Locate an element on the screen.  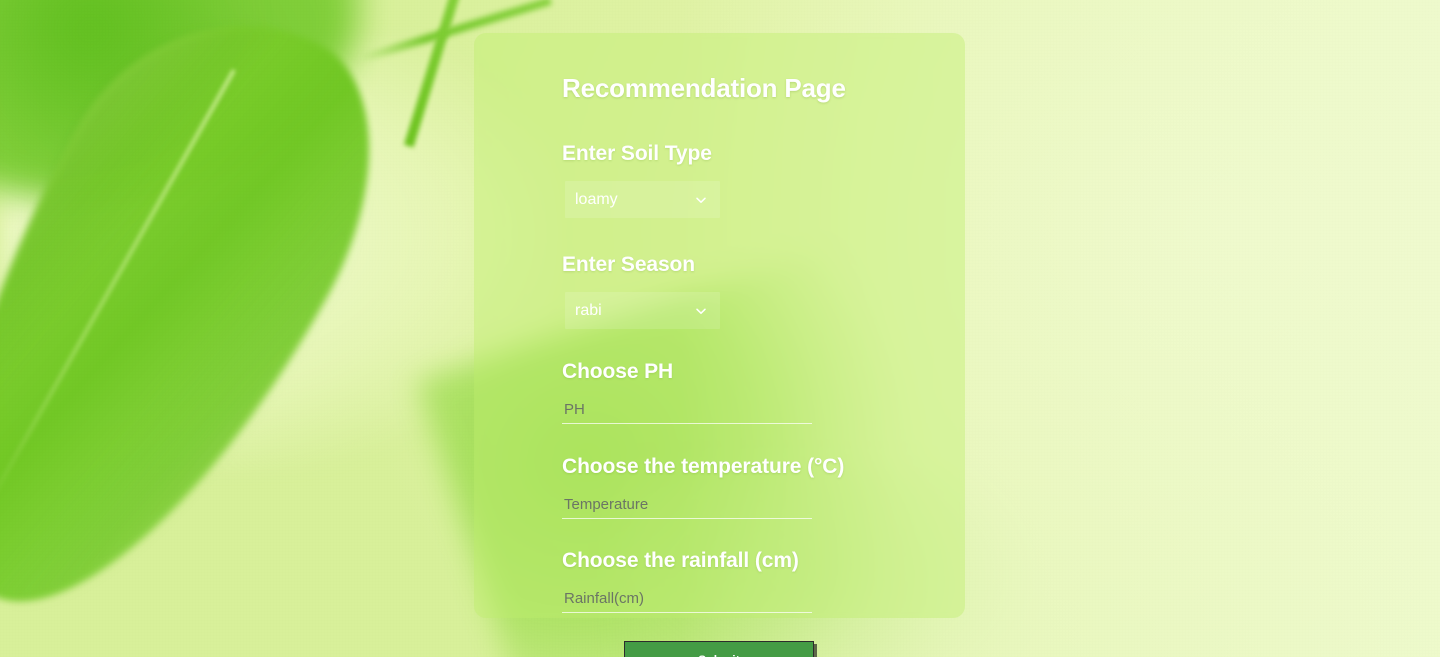
soil-type-select: loamyclayeysandyblackredalluvial is located at coordinates (642, 199).